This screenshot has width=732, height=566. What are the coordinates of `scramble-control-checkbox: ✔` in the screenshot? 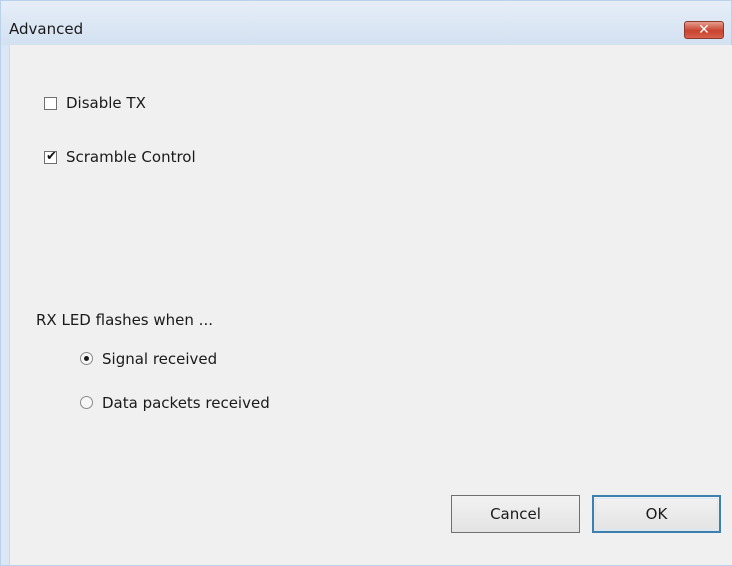 It's located at (50, 156).